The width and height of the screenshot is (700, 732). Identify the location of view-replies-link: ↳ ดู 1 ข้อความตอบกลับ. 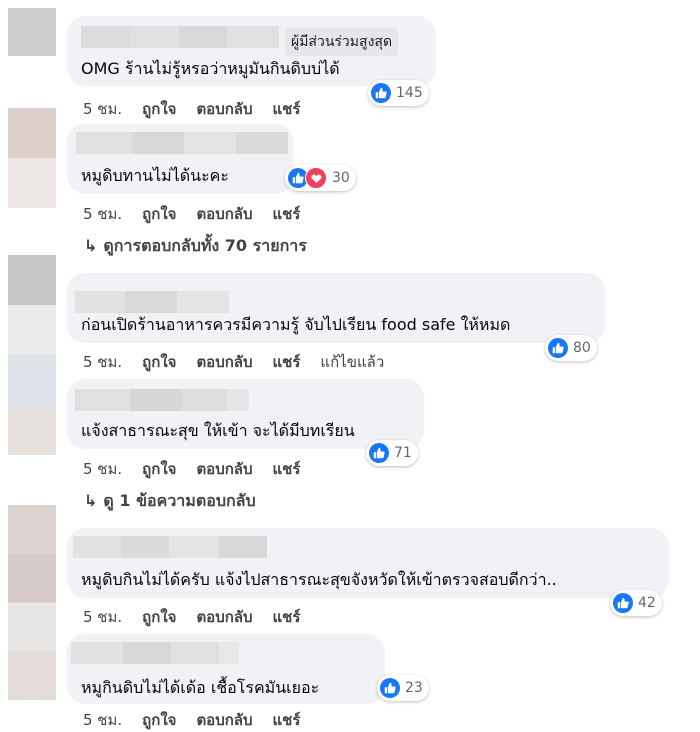
(170, 501).